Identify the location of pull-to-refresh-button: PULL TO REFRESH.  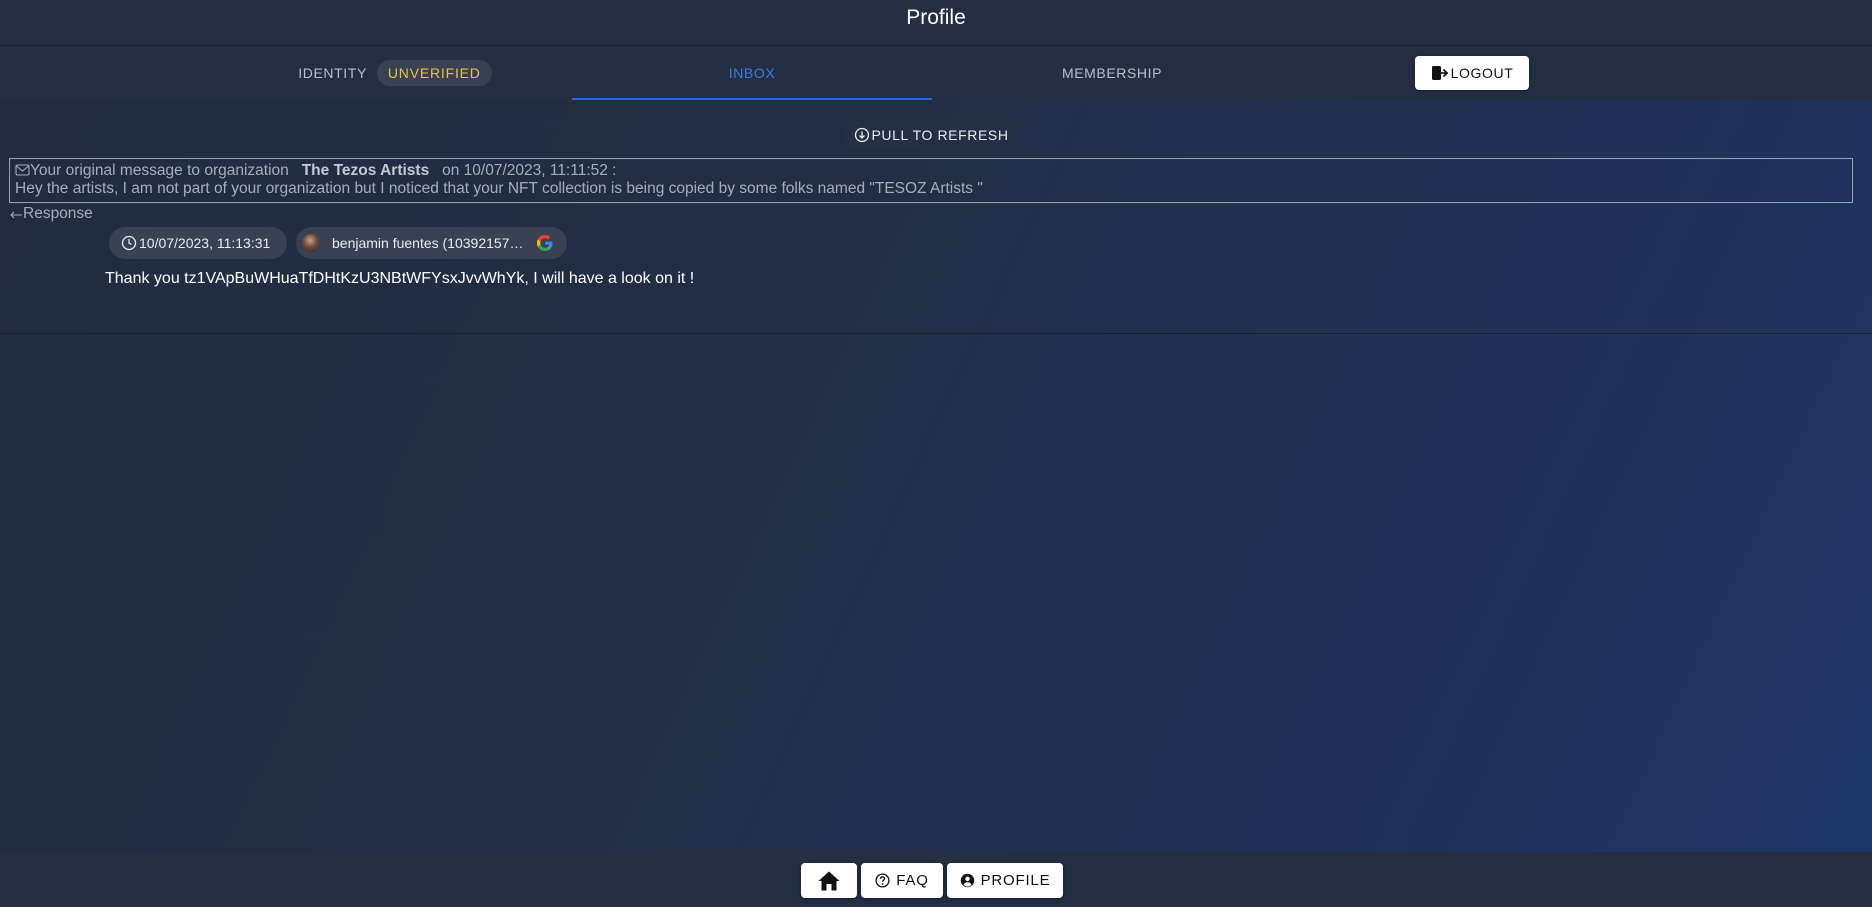
(931, 135).